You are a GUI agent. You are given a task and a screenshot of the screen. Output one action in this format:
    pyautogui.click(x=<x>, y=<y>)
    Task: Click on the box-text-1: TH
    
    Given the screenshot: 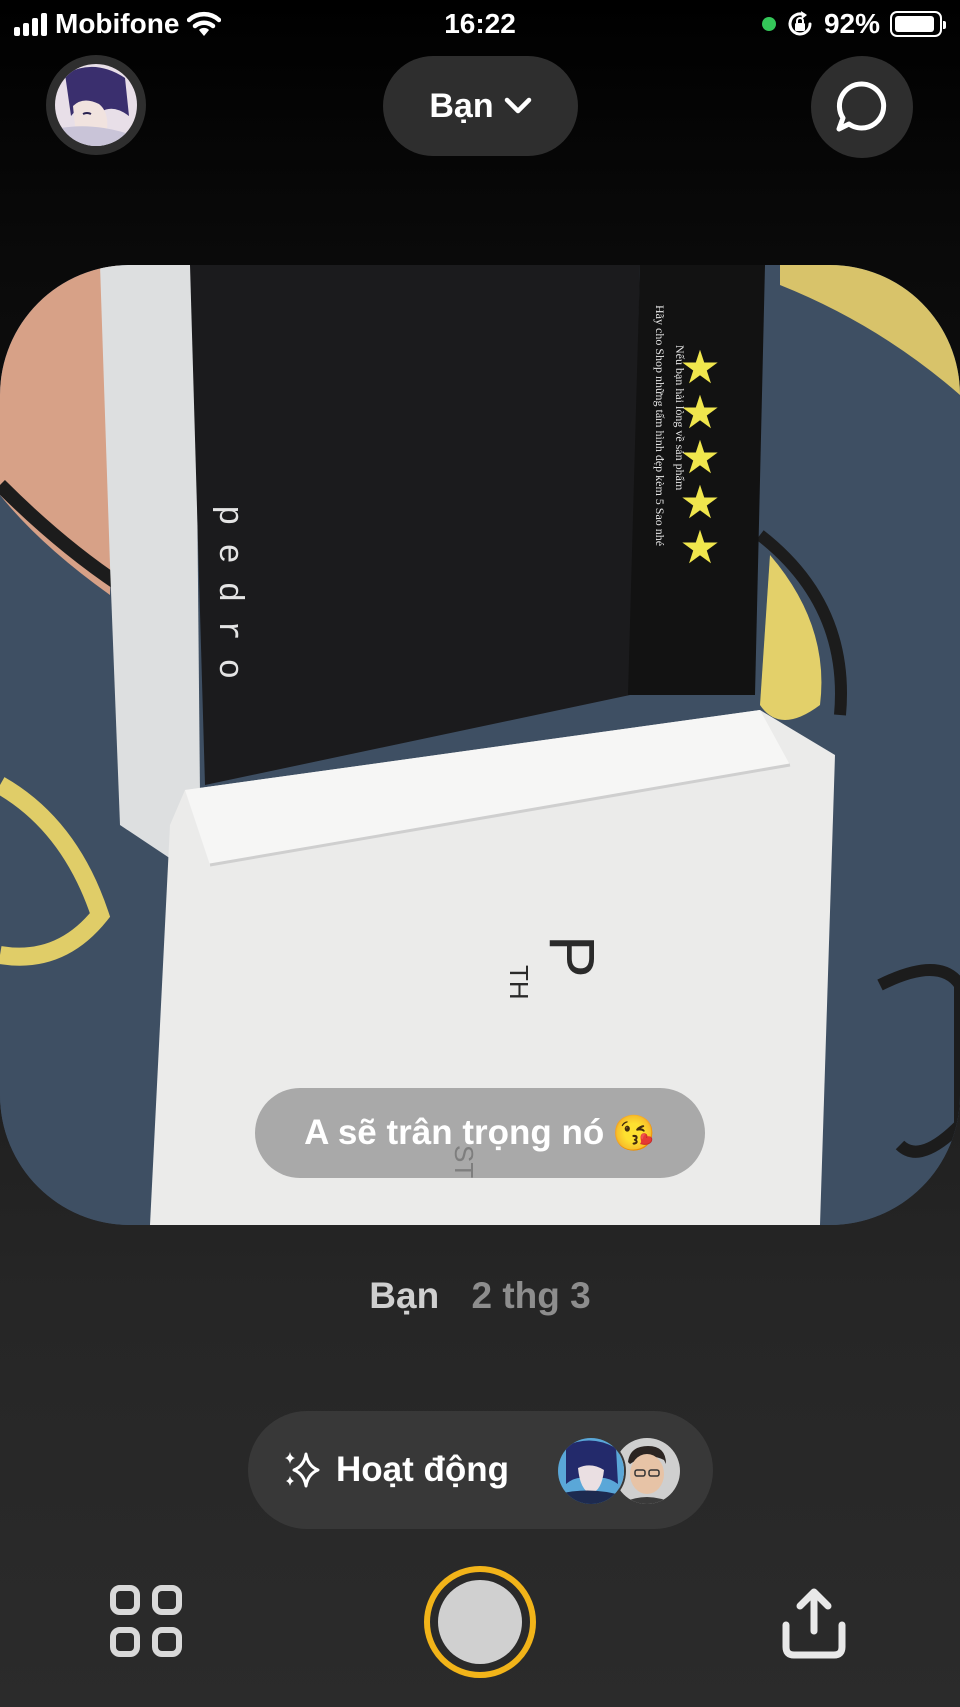 What is the action you would take?
    pyautogui.click(x=519, y=982)
    